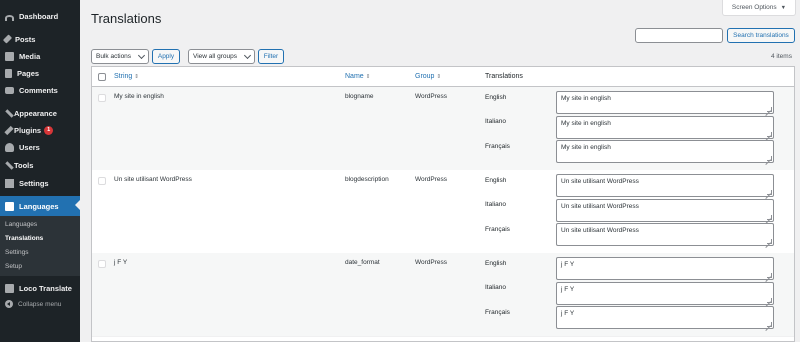 This screenshot has height=342, width=800. Describe the element at coordinates (9, 147) in the screenshot. I see `users-icon` at that location.